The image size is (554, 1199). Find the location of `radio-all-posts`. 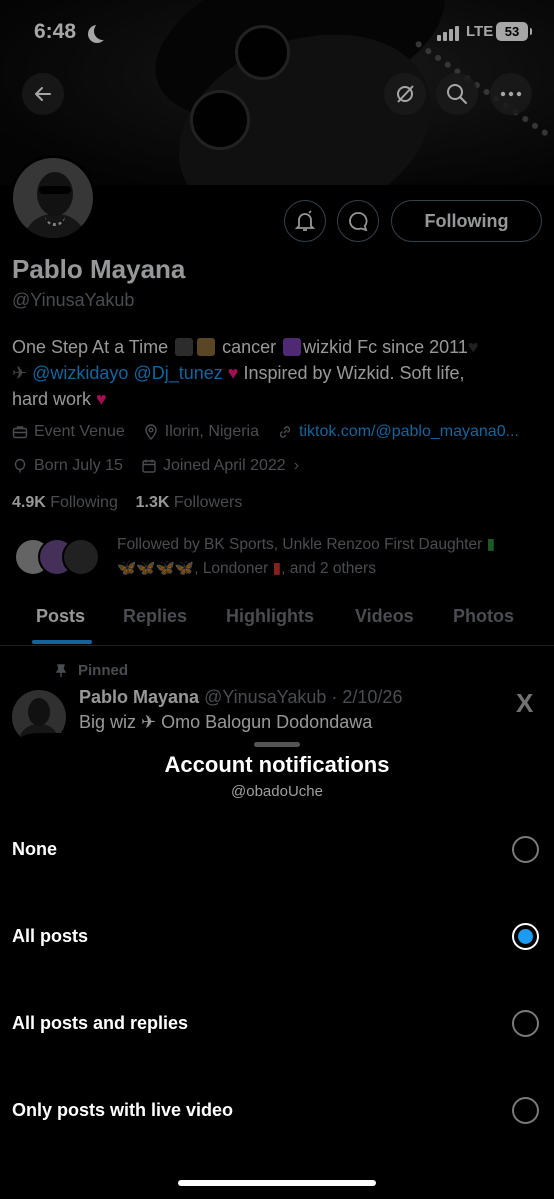

radio-all-posts is located at coordinates (525, 936).